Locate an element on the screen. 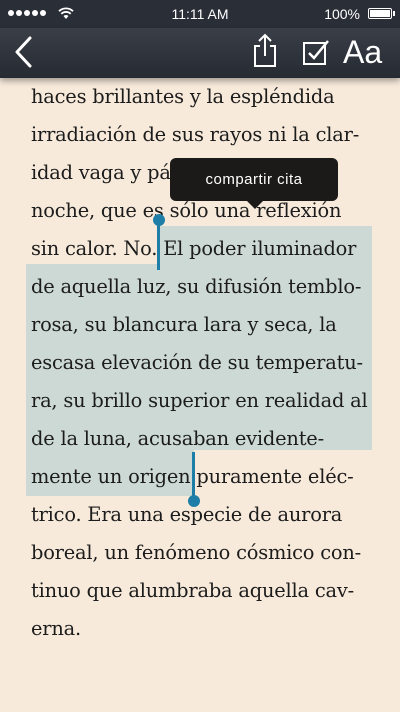  checkbox-icon is located at coordinates (316, 52).